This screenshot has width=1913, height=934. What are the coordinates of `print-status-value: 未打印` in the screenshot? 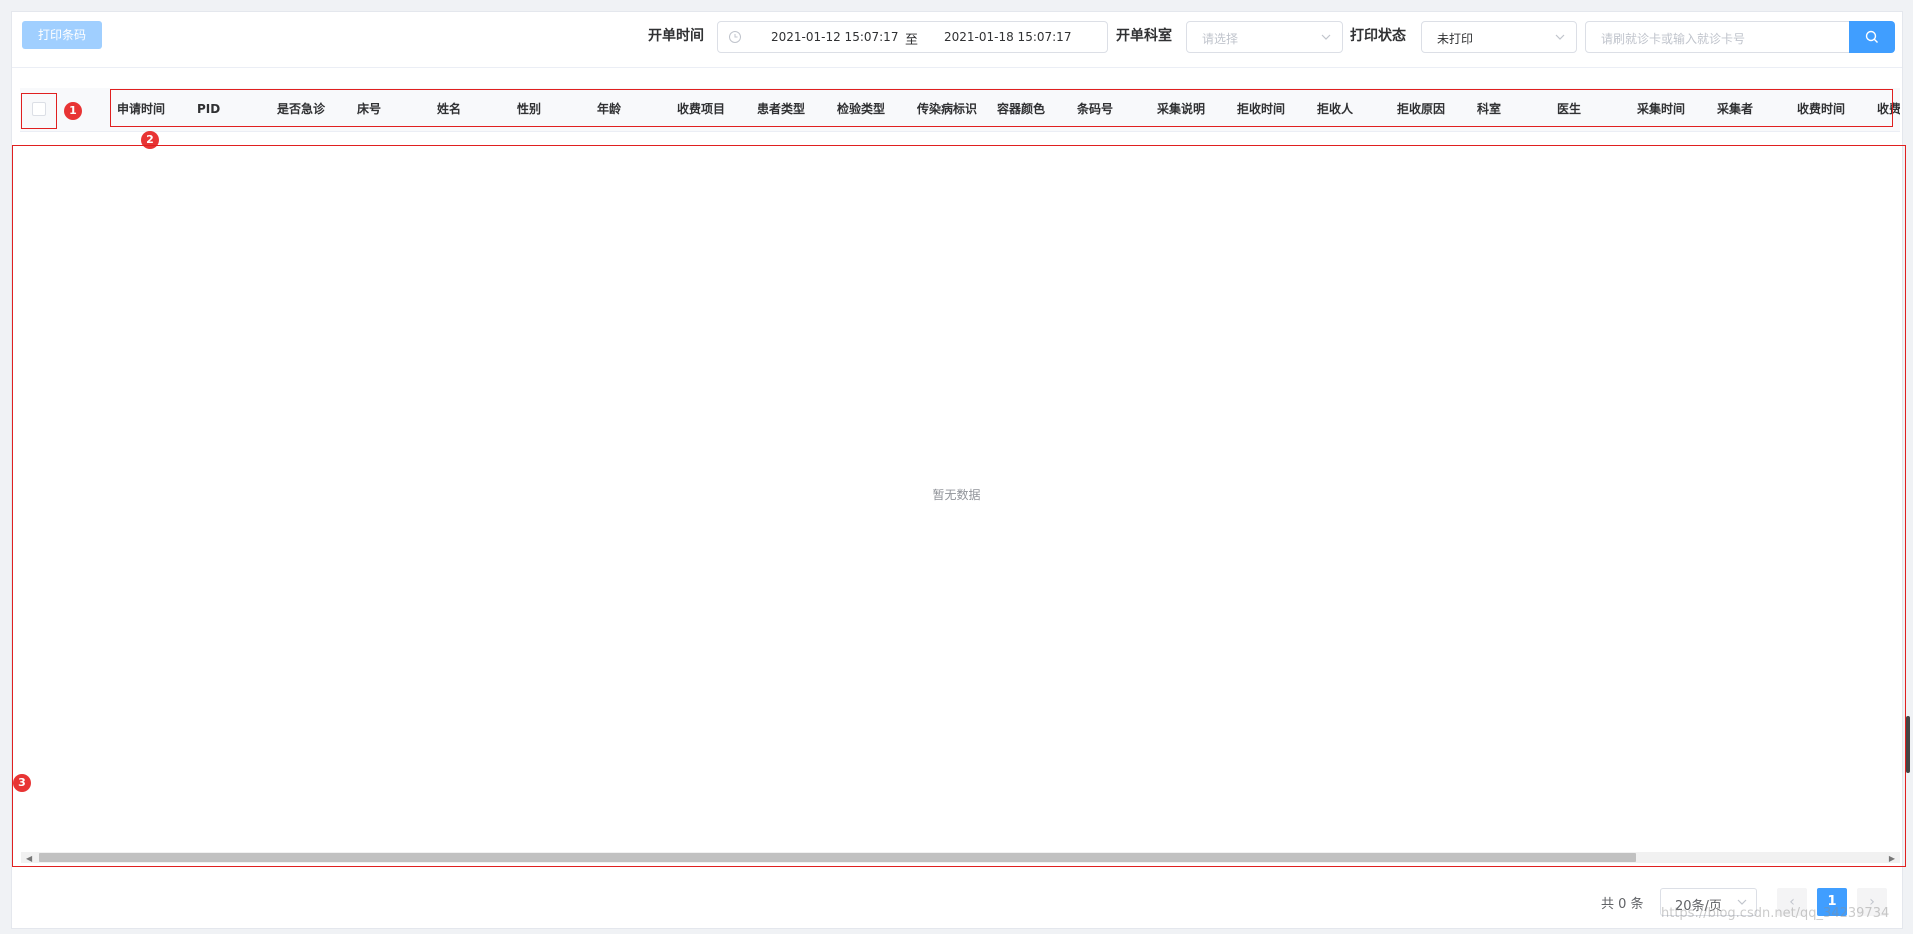 It's located at (1455, 39).